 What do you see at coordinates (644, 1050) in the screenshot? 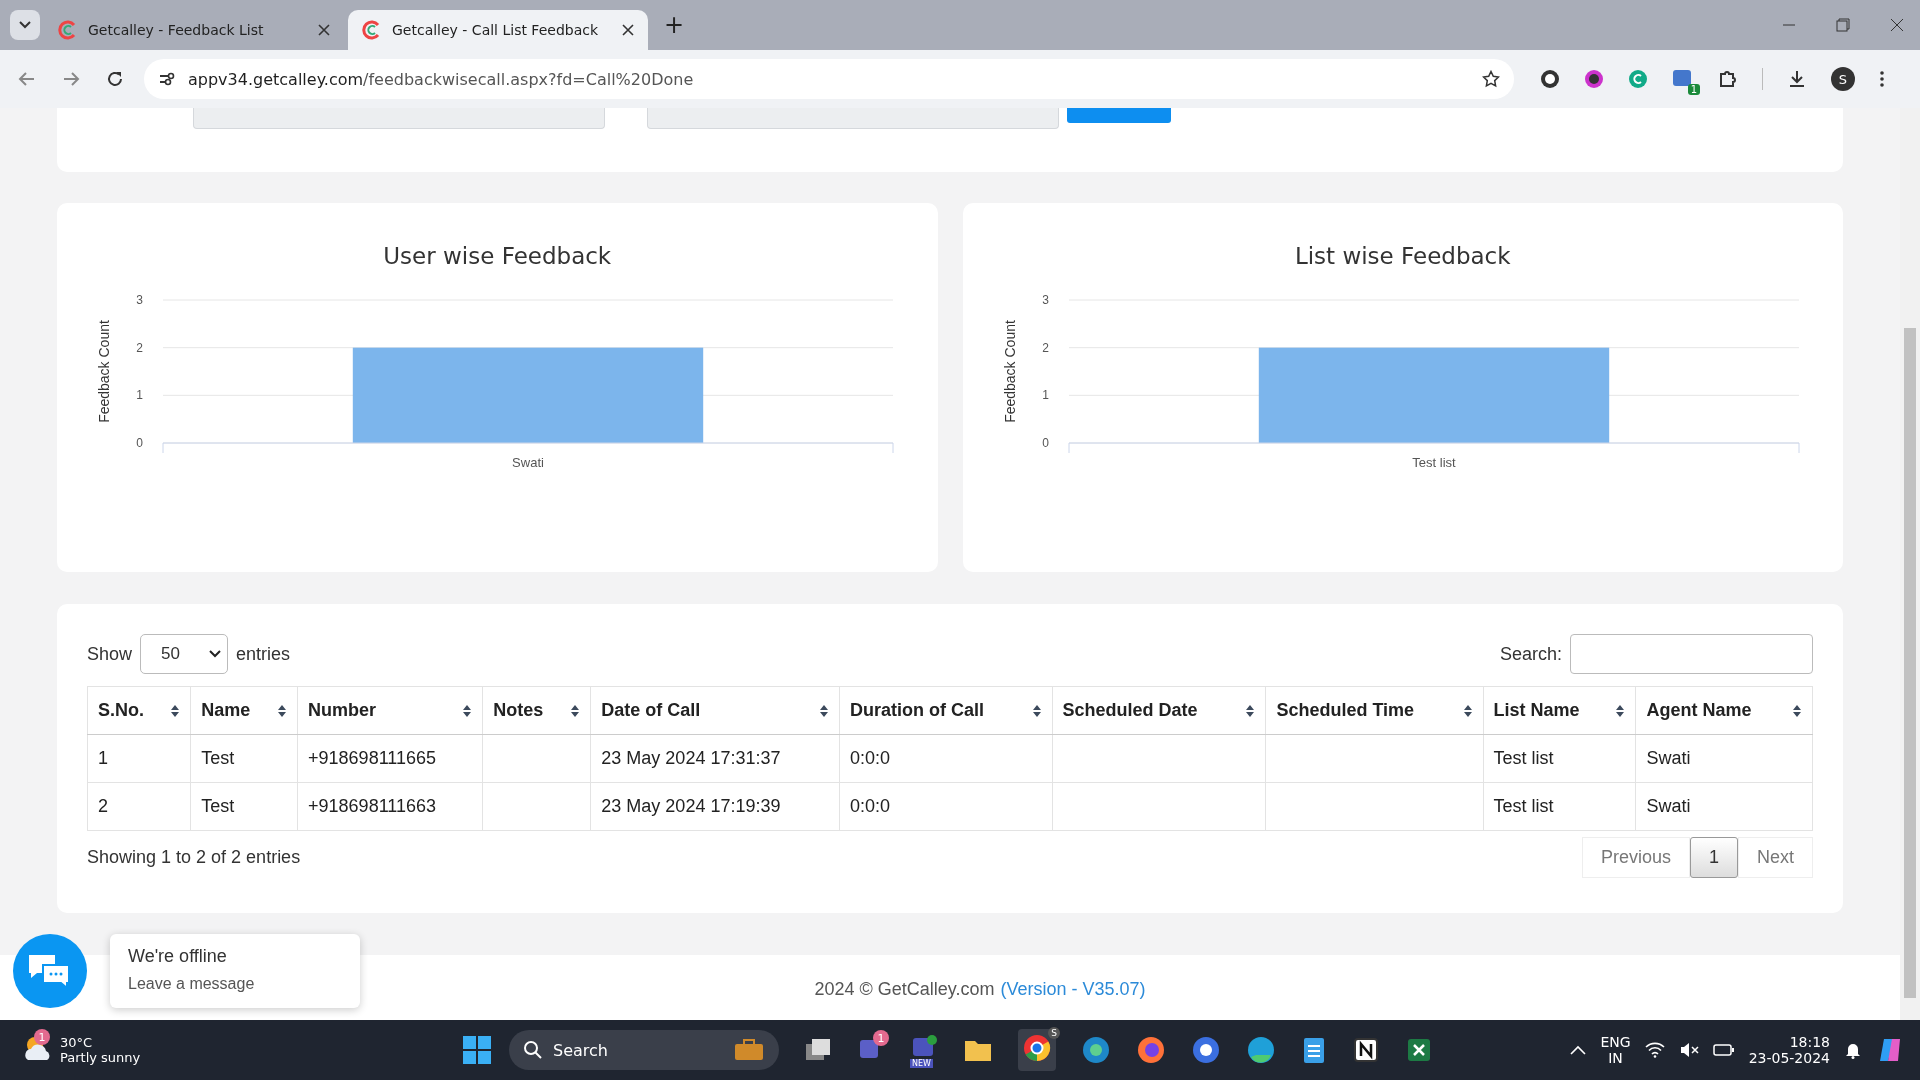
I see `taskbar-search: Search` at bounding box center [644, 1050].